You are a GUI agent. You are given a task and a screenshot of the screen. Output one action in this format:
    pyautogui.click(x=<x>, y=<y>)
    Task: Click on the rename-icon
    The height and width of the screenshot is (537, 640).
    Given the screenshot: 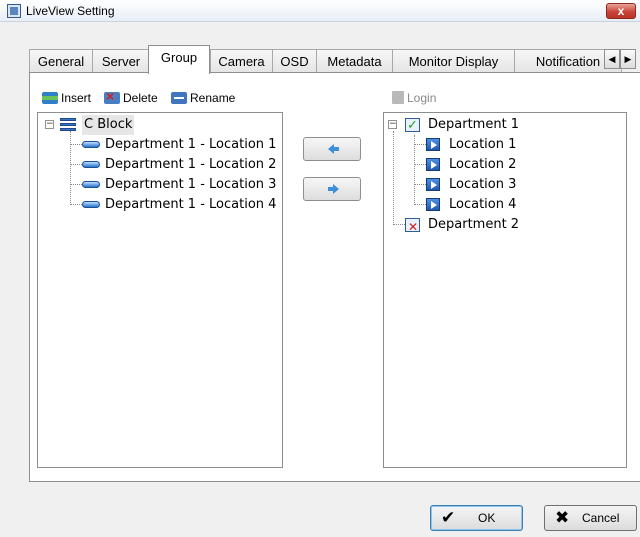 What is the action you would take?
    pyautogui.click(x=179, y=98)
    